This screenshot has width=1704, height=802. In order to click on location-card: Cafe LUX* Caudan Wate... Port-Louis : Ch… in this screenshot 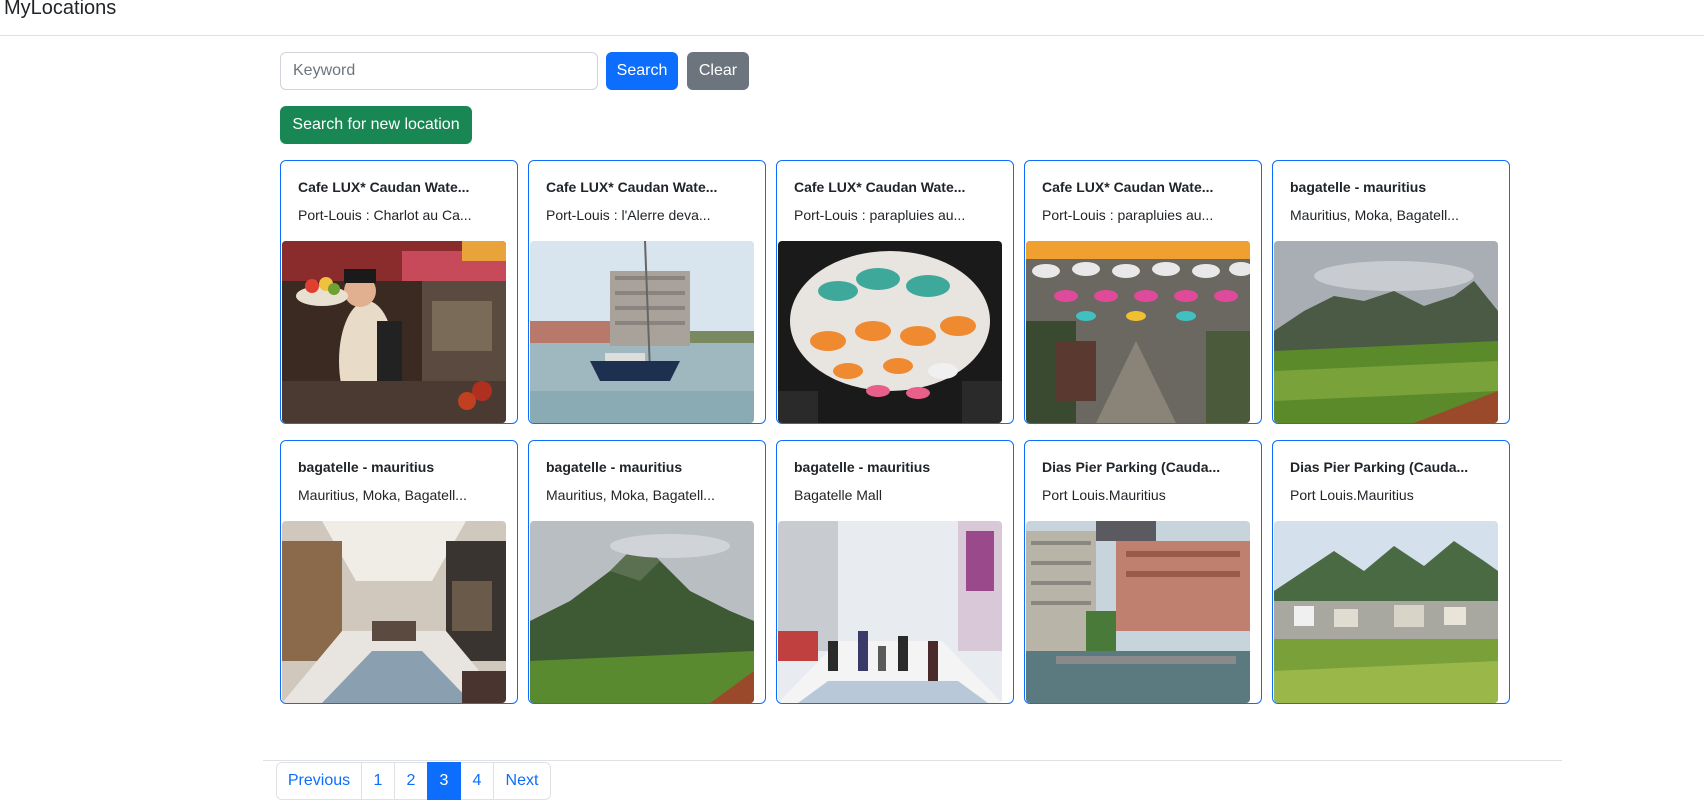, I will do `click(399, 292)`.